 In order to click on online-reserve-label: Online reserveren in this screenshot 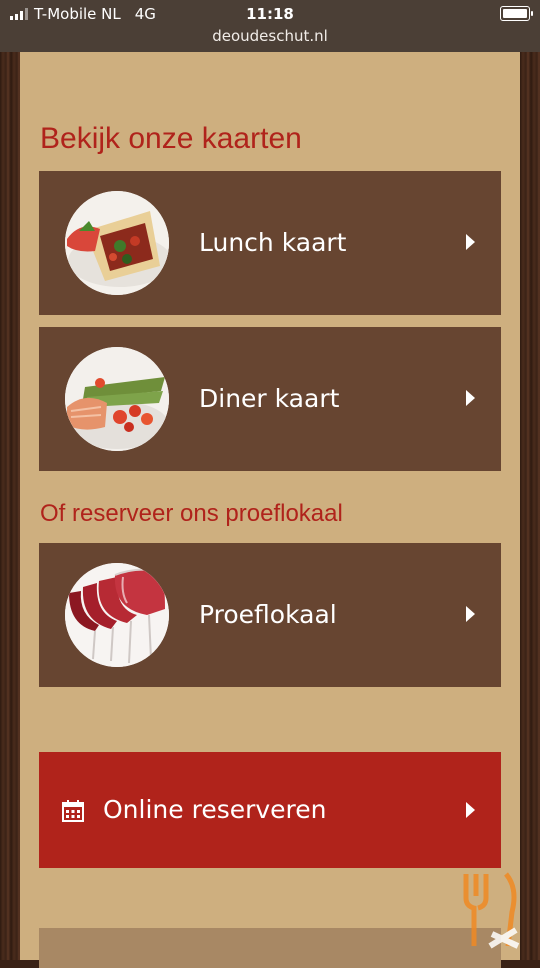, I will do `click(215, 809)`.